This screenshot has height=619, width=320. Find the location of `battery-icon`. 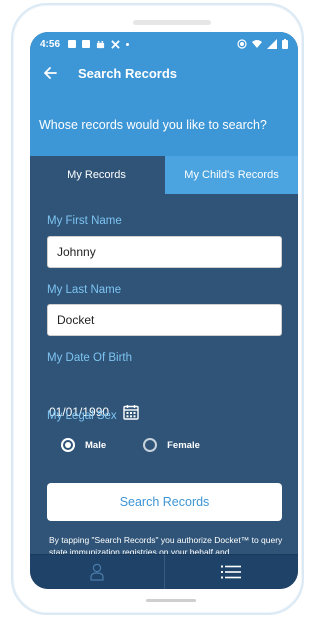

battery-icon is located at coordinates (285, 44).